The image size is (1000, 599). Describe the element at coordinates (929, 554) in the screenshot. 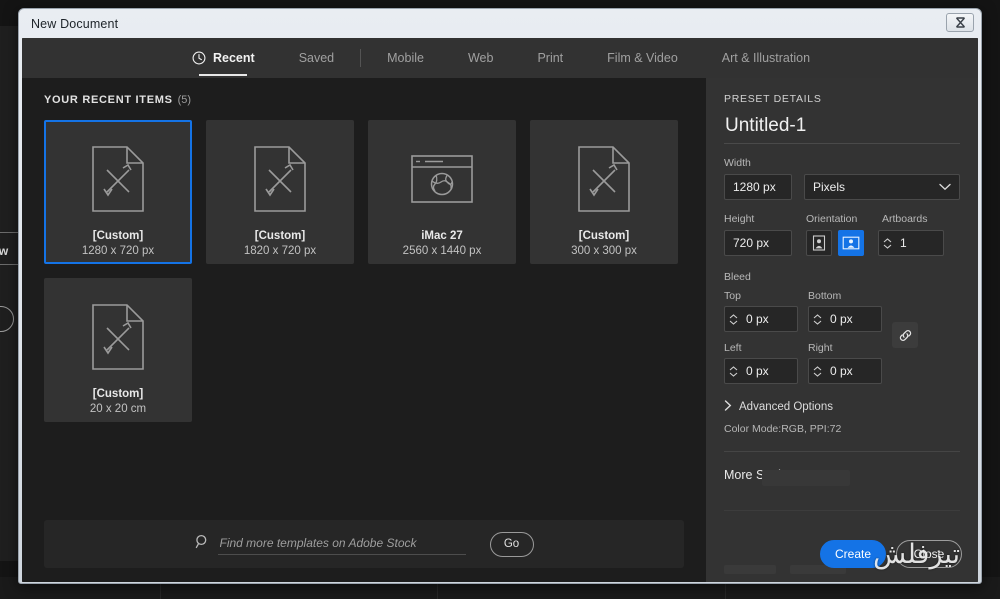

I see `close-button: Close` at that location.